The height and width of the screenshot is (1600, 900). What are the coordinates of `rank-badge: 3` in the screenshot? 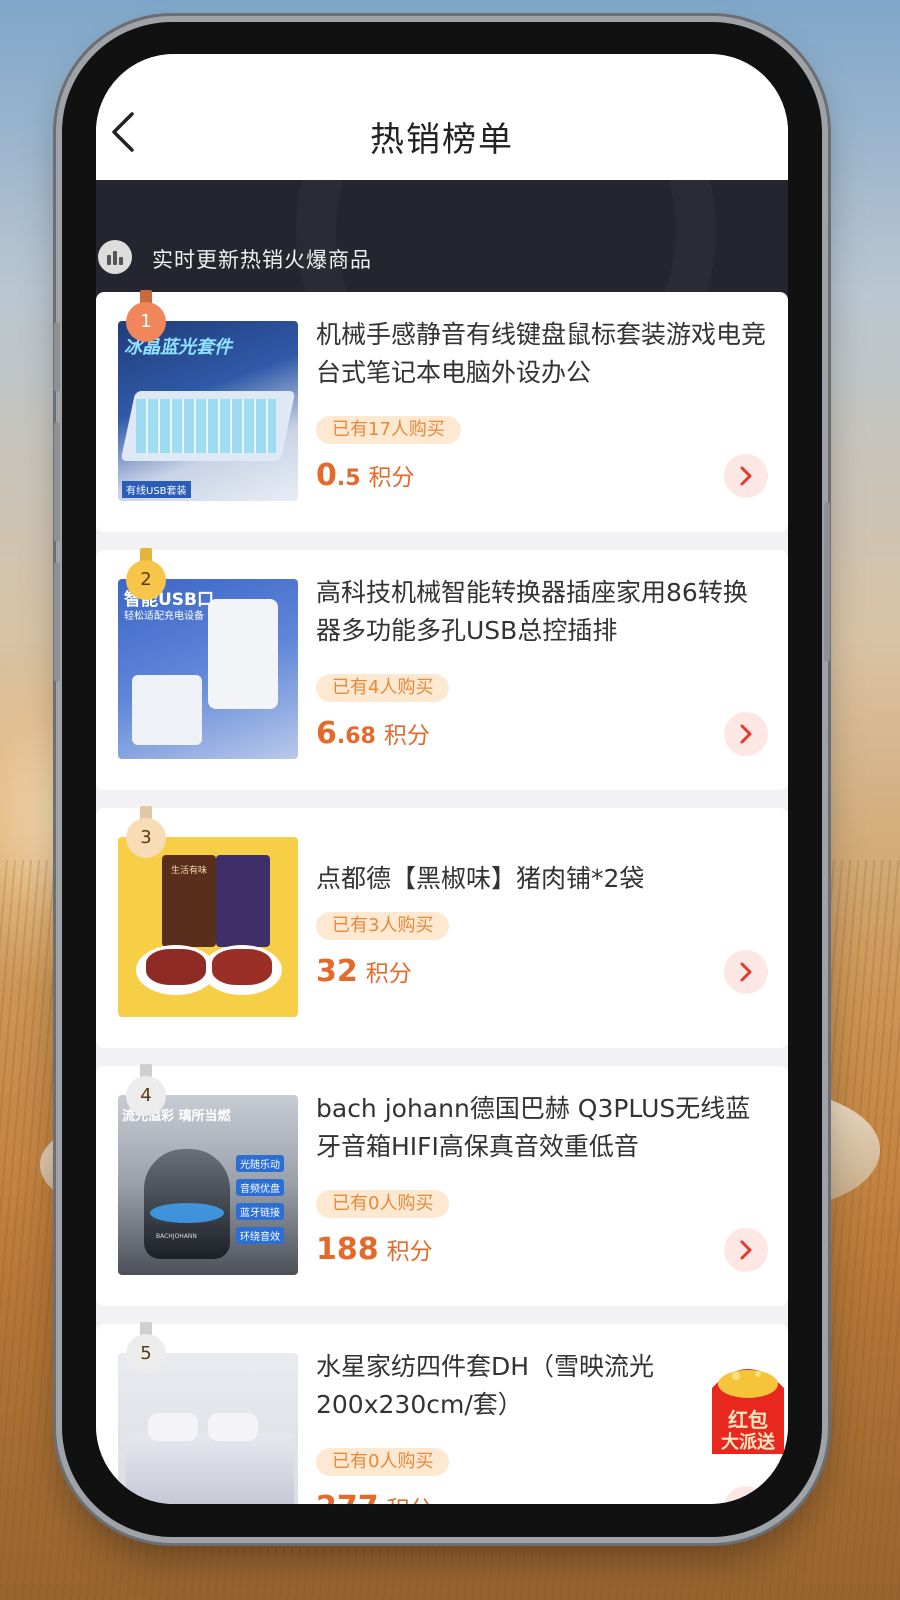 It's located at (146, 838).